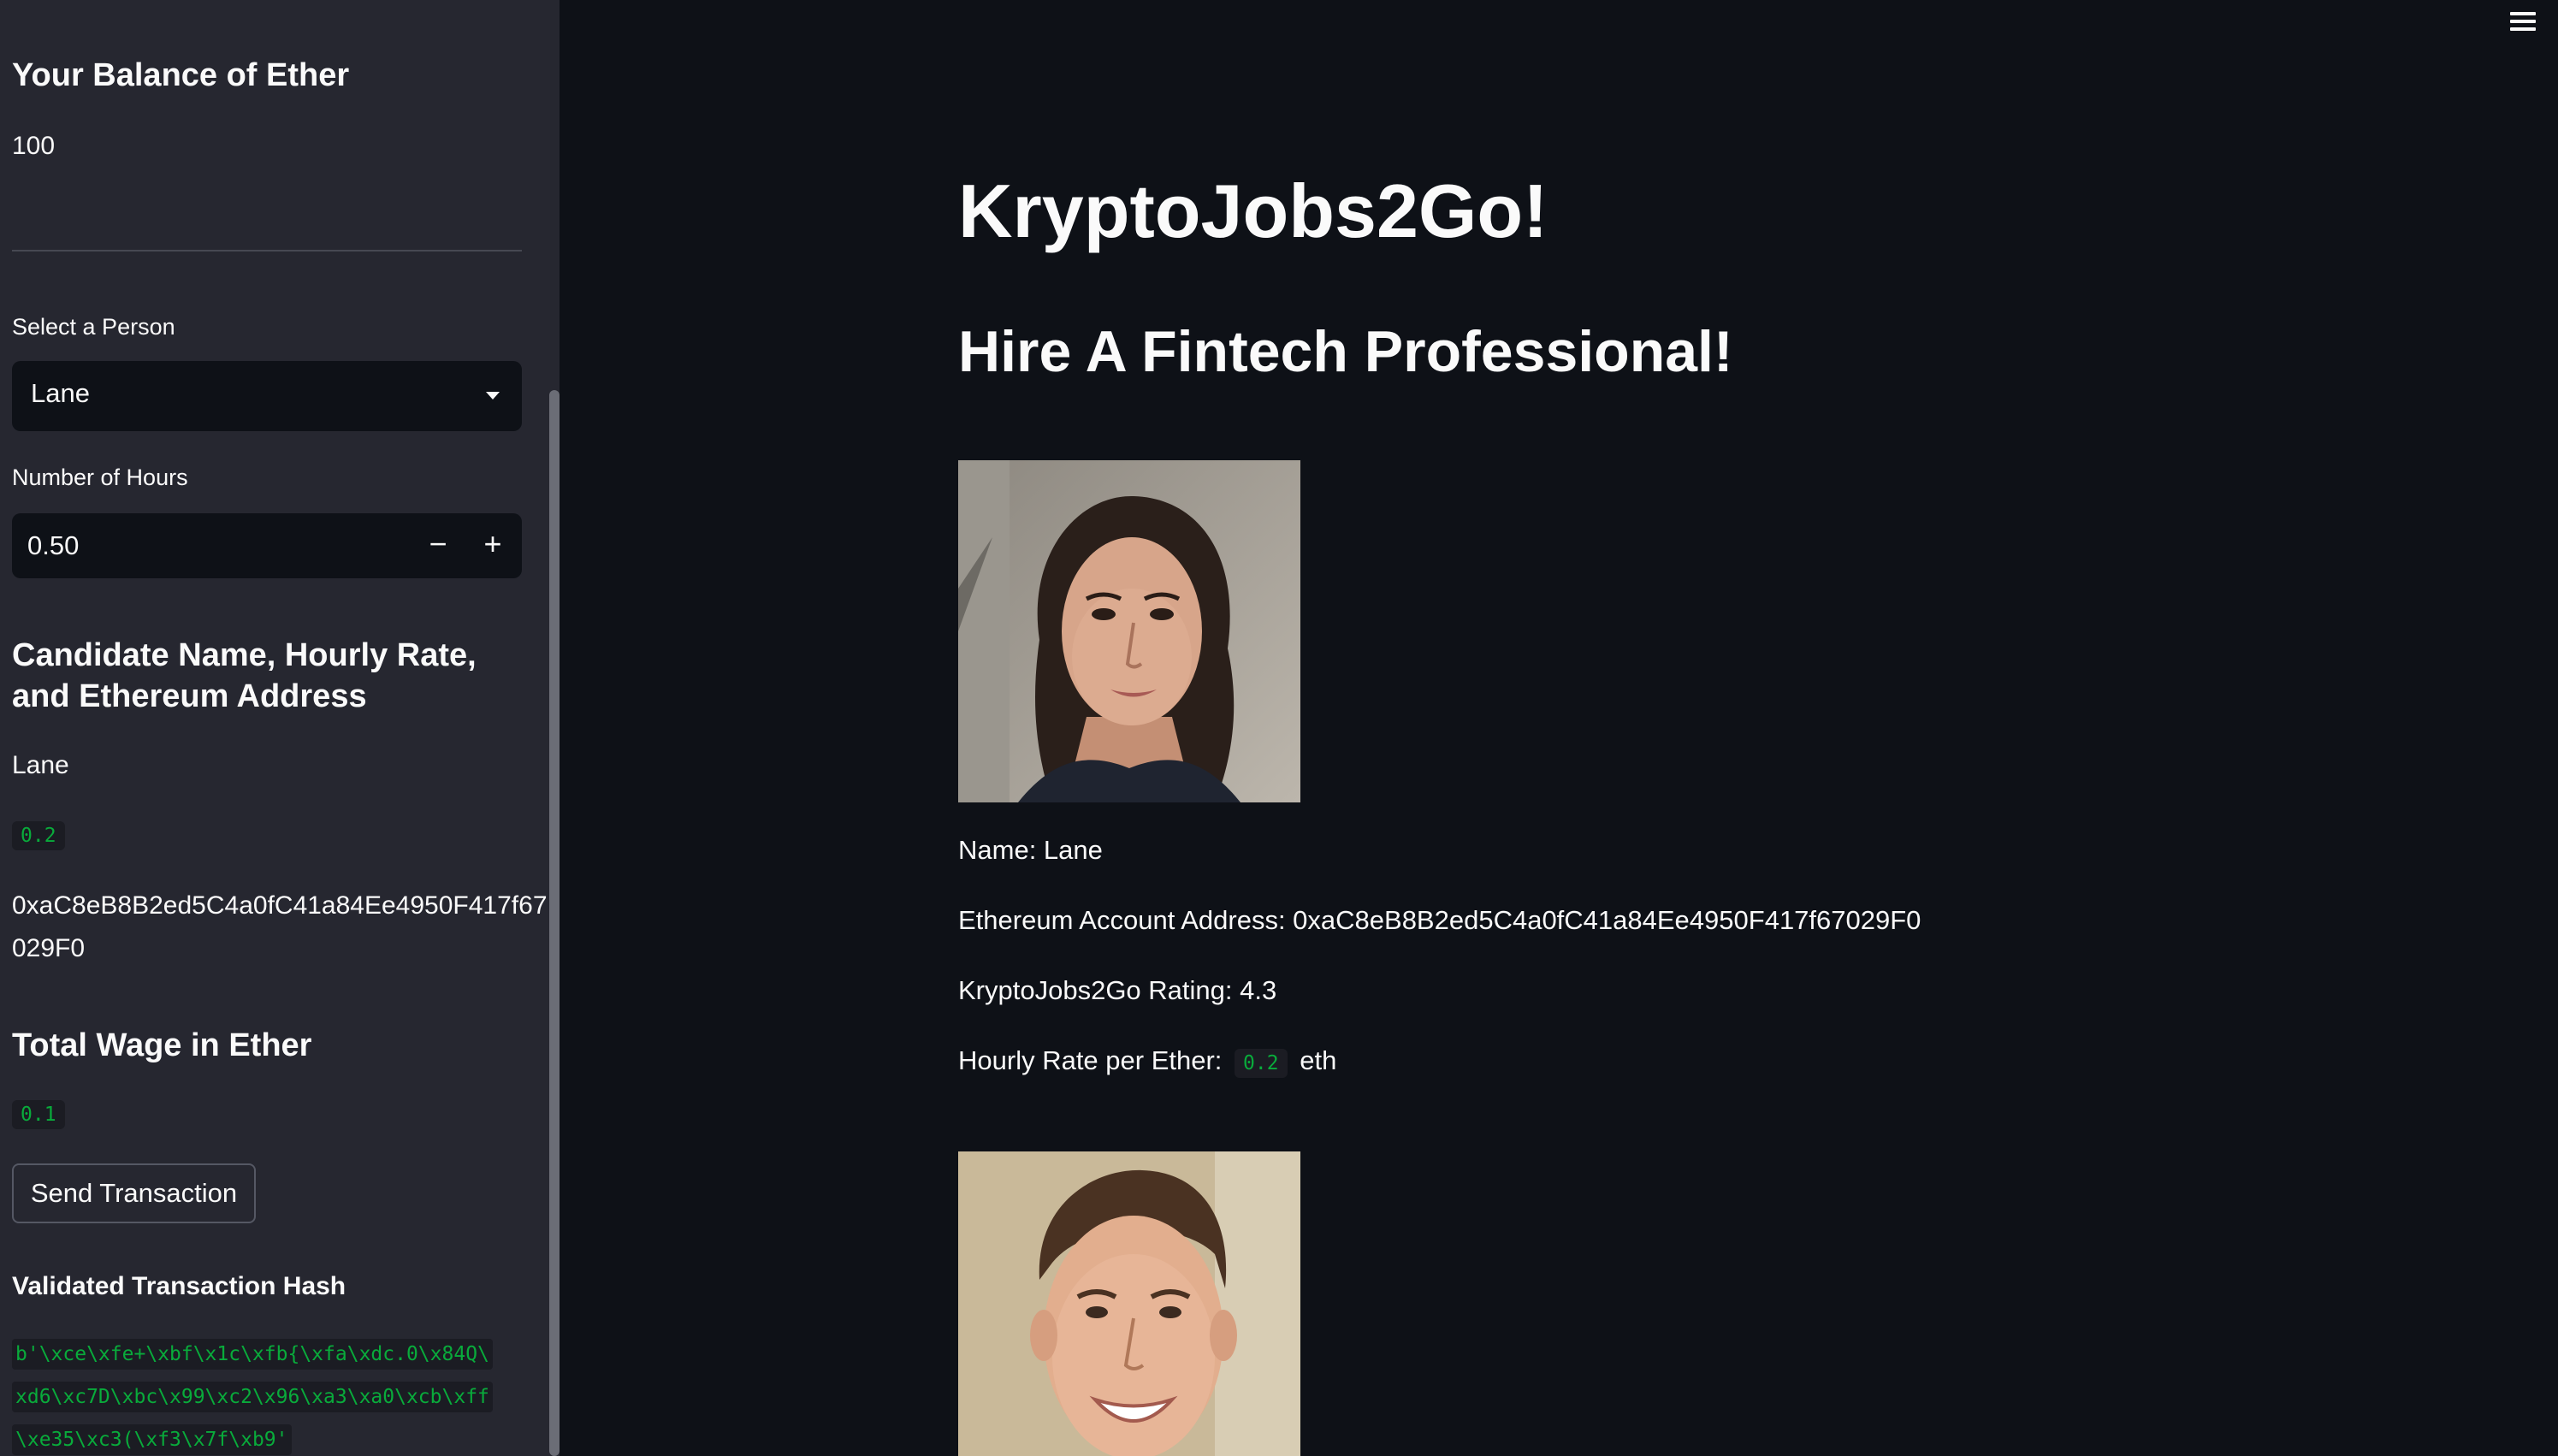 The height and width of the screenshot is (1456, 2558). I want to click on hash-line: \xe35\xc3(\xf3\x7f\xb9', so click(152, 1439).